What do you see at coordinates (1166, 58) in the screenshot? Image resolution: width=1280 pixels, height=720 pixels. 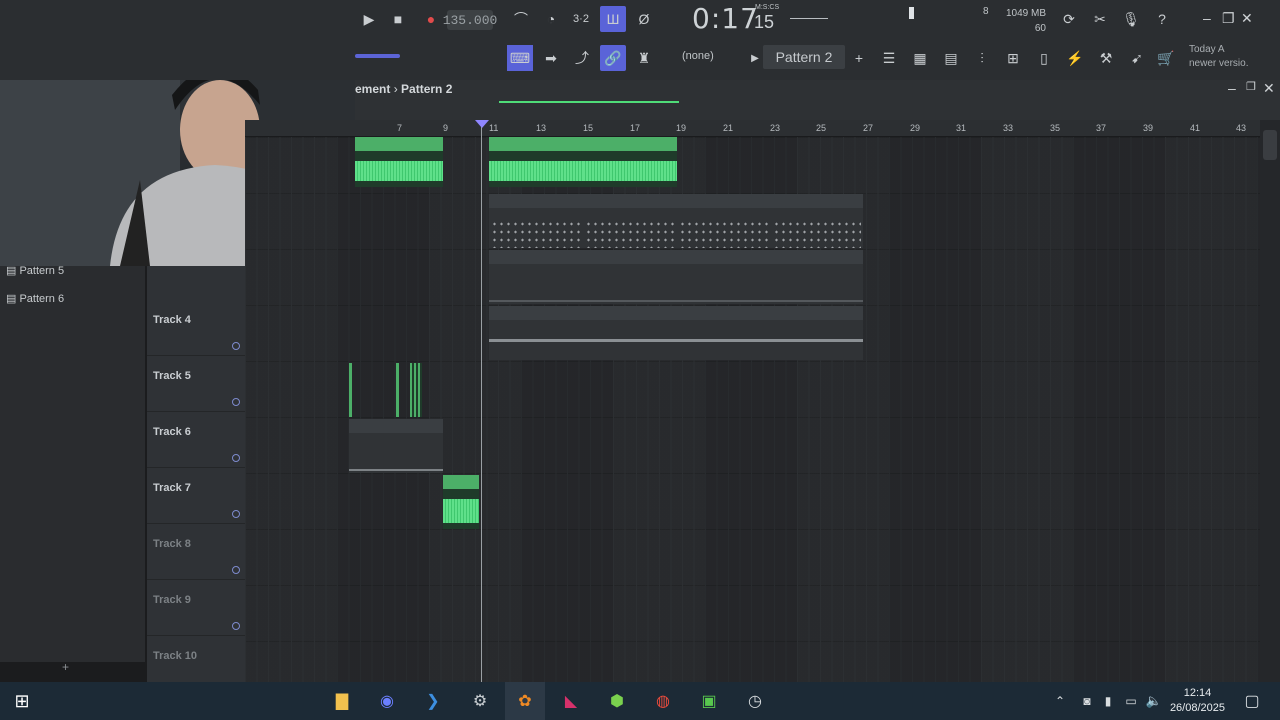 I see `cart-icon: 🛒` at bounding box center [1166, 58].